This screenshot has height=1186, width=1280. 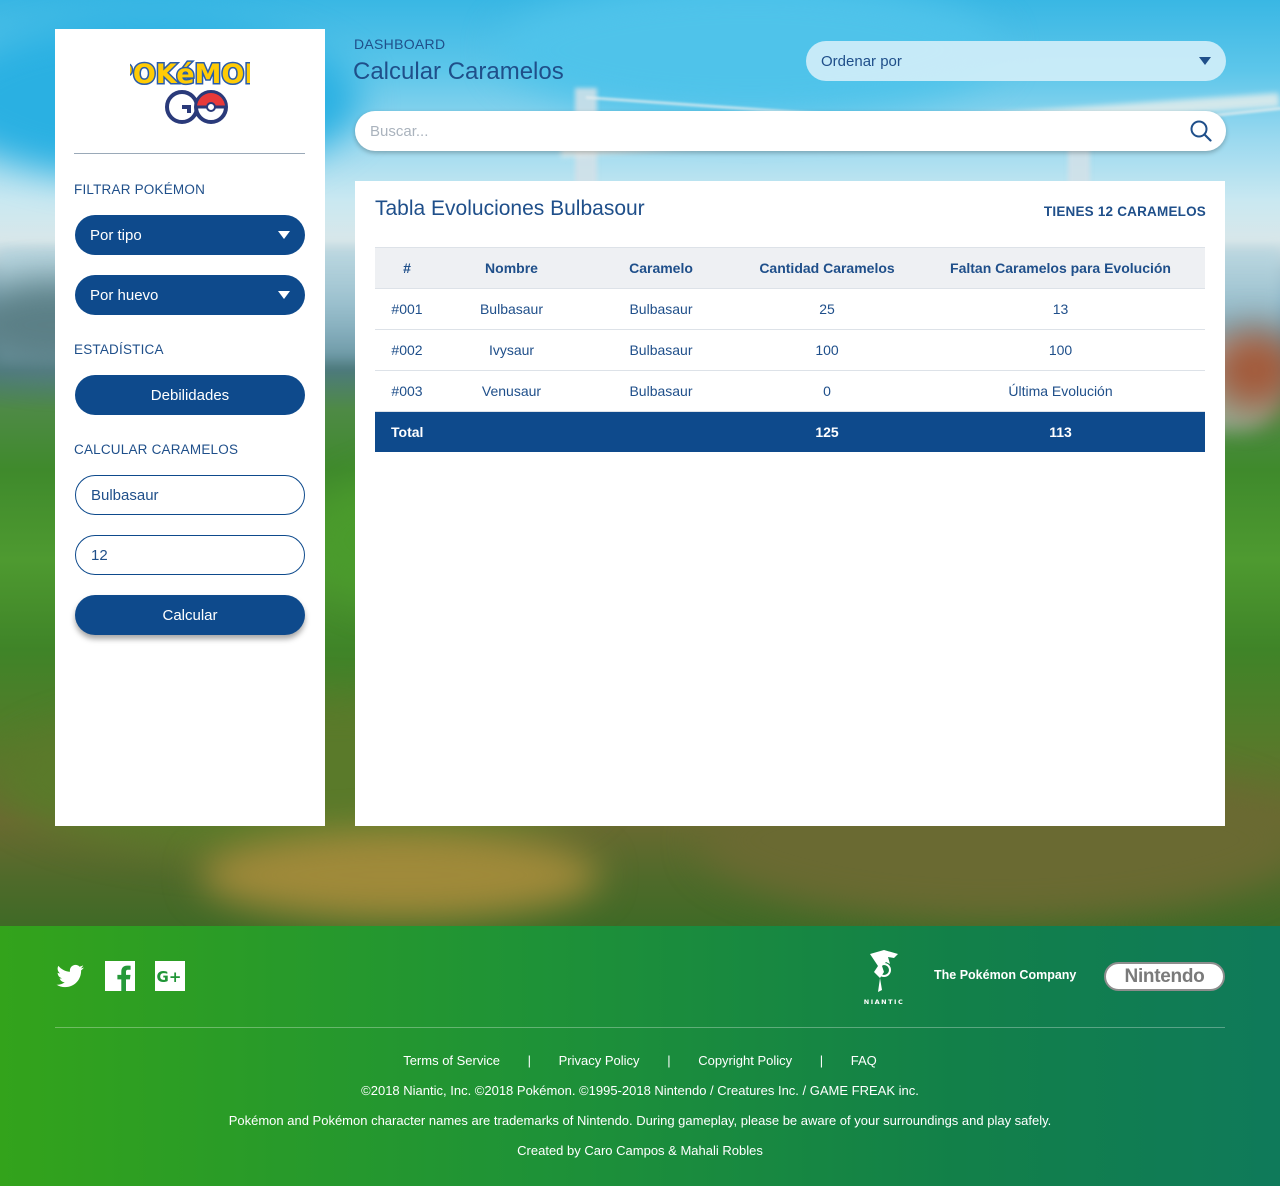 I want to click on search-bar, so click(x=790, y=131).